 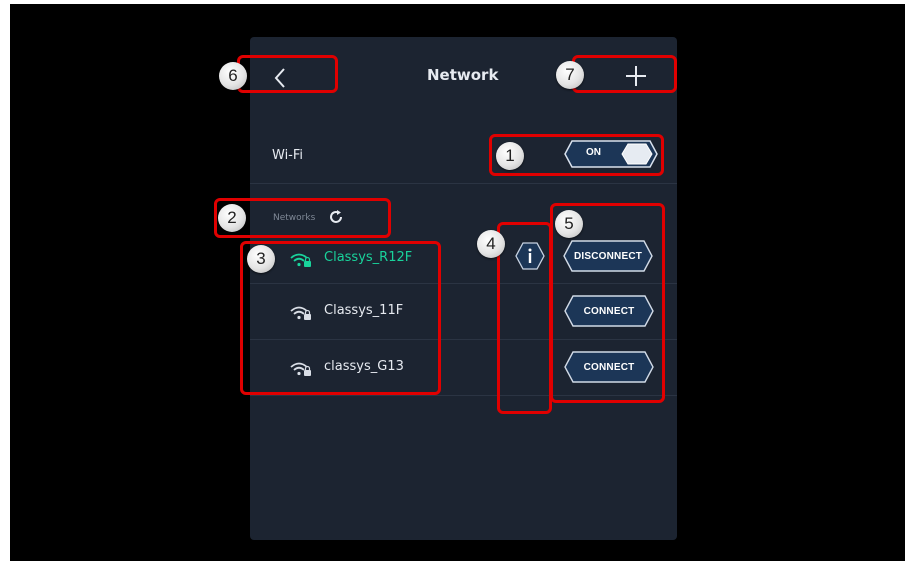 What do you see at coordinates (463, 75) in the screenshot?
I see `page-title: Network` at bounding box center [463, 75].